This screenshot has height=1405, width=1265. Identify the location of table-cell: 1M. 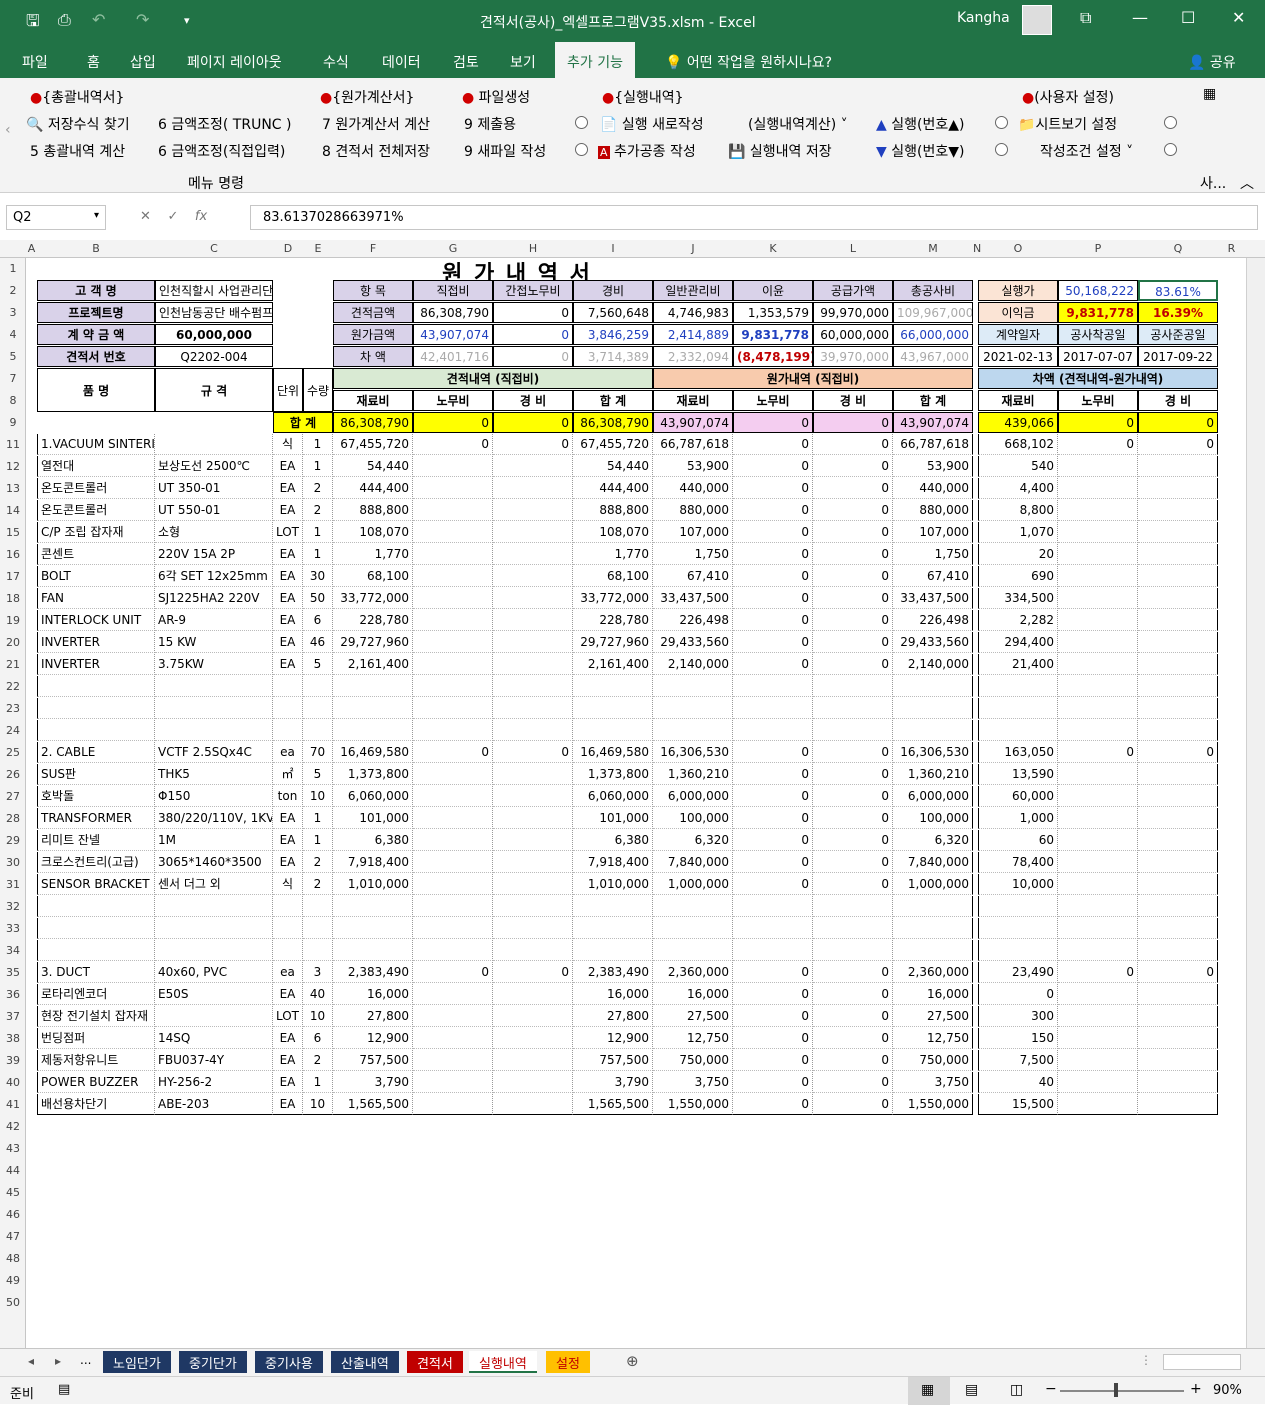
(214, 840).